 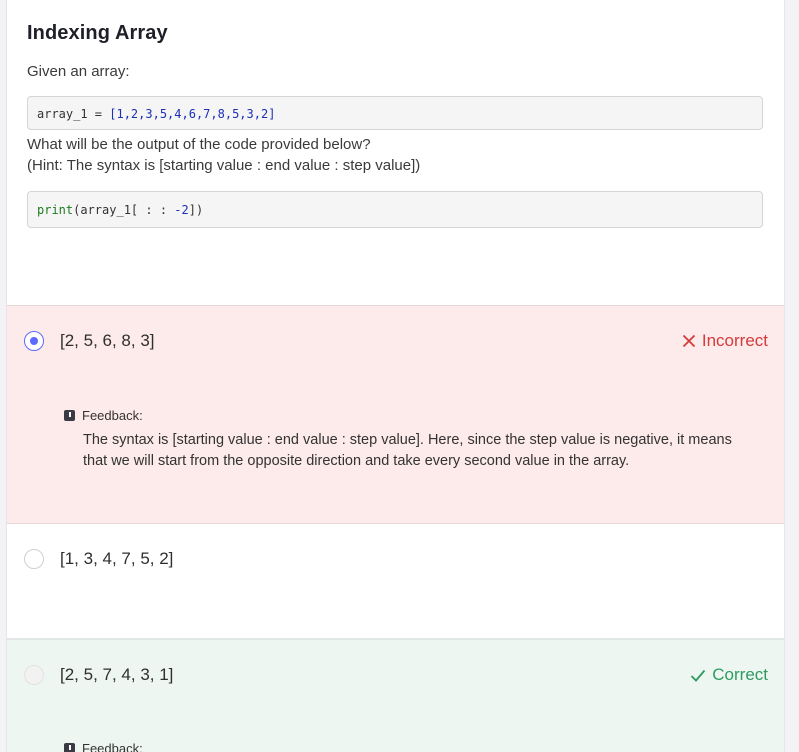 What do you see at coordinates (124, 210) in the screenshot?
I see `code-args: (array_1[ : :` at bounding box center [124, 210].